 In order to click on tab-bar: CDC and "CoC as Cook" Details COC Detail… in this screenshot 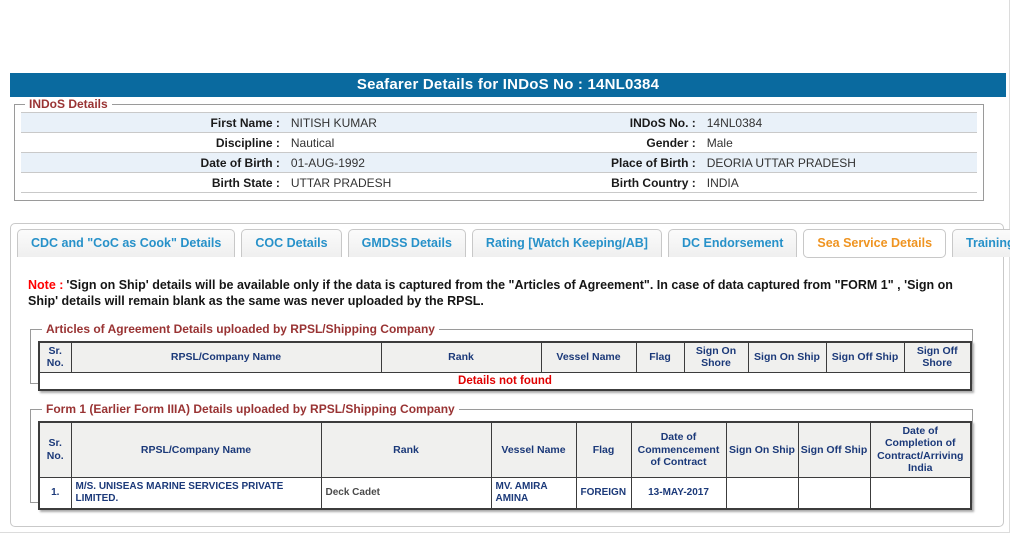, I will do `click(513, 243)`.